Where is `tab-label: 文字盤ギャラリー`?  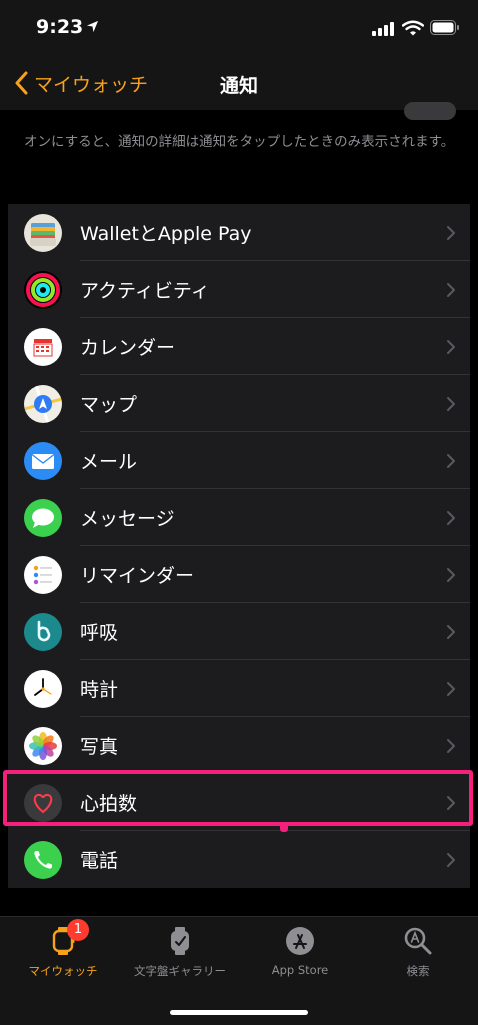 tab-label: 文字盤ギャラリー is located at coordinates (180, 971).